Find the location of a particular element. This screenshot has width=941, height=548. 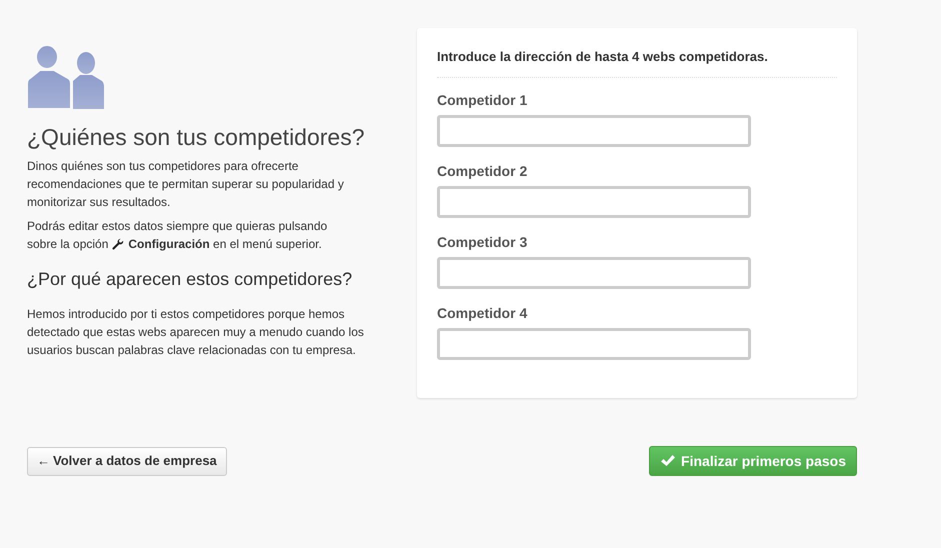

description-text: Hemos introducido por ti estos competidores porque hemos detectado que estas webs aparecen muy a menudo cuando los usuarios buscan palabras clave relacionadas con tu empresa. is located at coordinates (196, 332).